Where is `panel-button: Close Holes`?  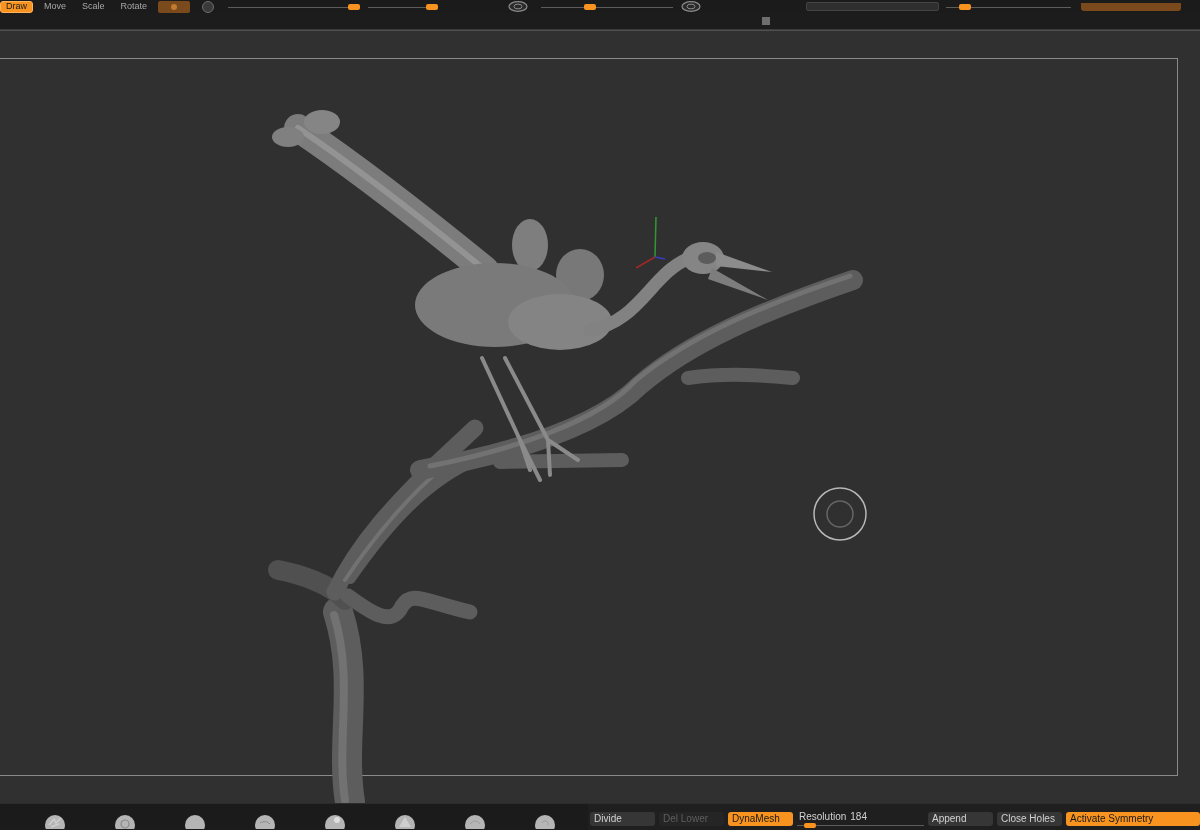
panel-button: Close Holes is located at coordinates (1029, 819).